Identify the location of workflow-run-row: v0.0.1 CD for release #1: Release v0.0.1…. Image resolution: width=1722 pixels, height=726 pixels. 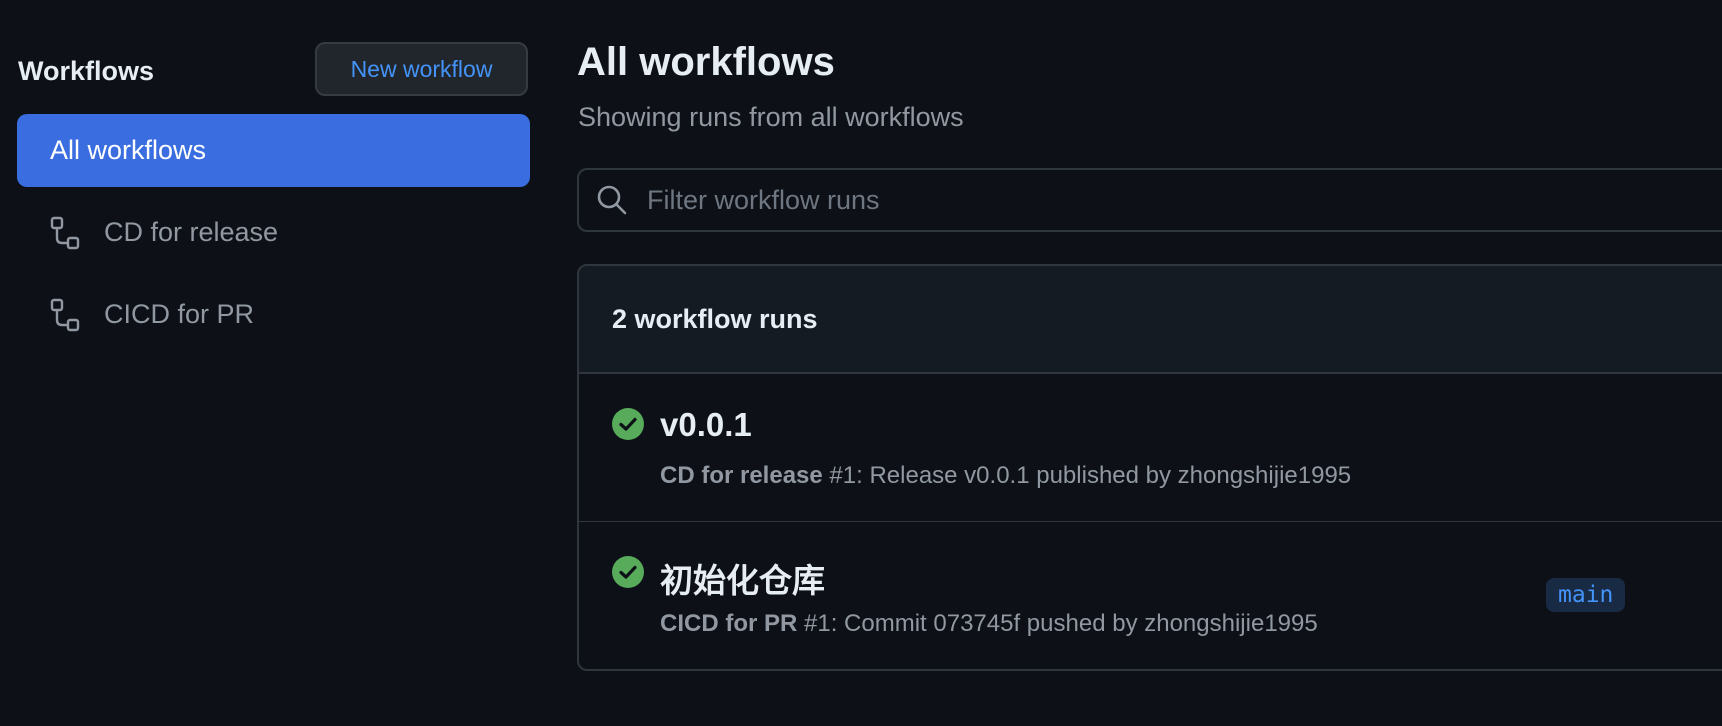
(1150, 448).